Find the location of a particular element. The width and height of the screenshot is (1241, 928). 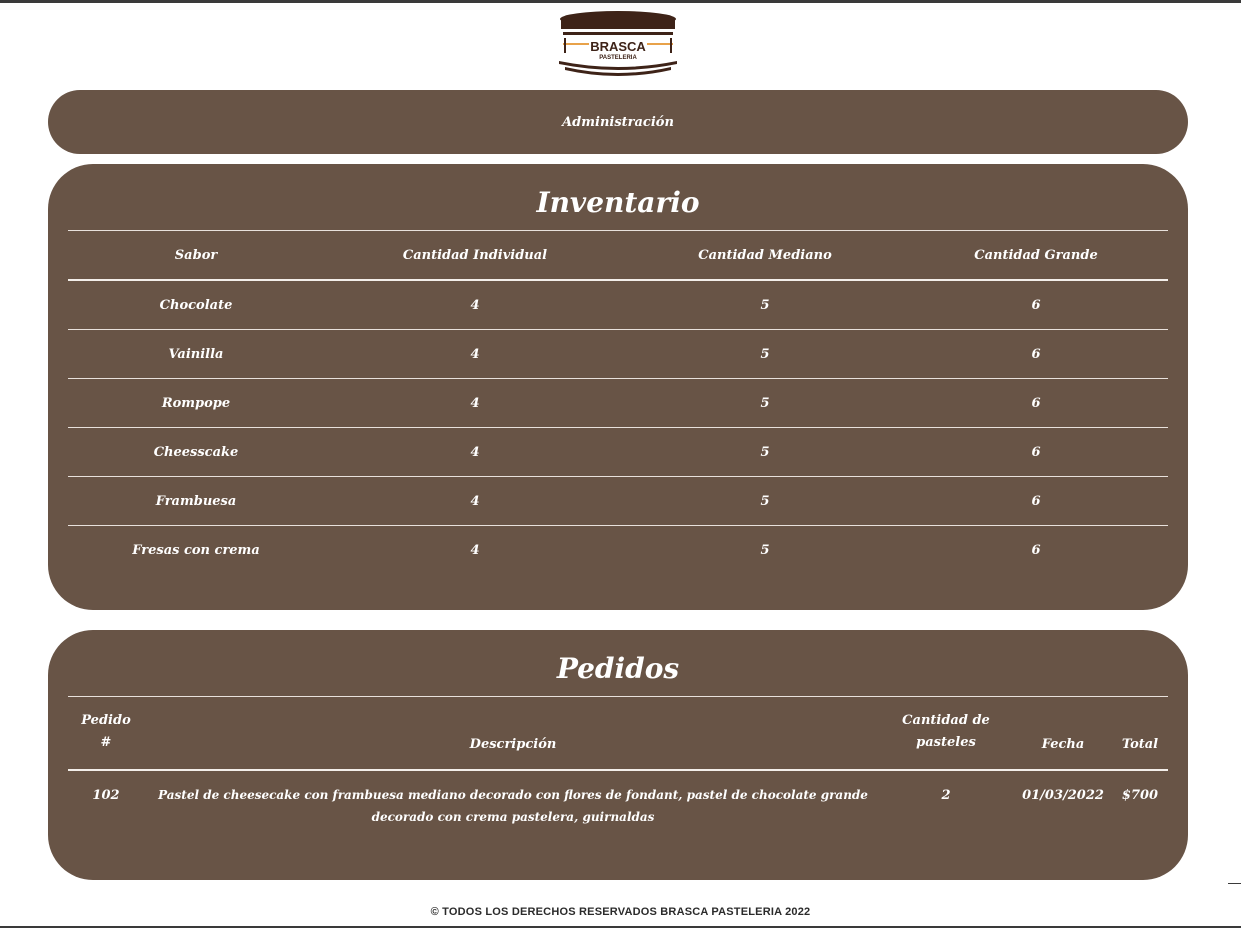

admin-link: Administración is located at coordinates (618, 122).